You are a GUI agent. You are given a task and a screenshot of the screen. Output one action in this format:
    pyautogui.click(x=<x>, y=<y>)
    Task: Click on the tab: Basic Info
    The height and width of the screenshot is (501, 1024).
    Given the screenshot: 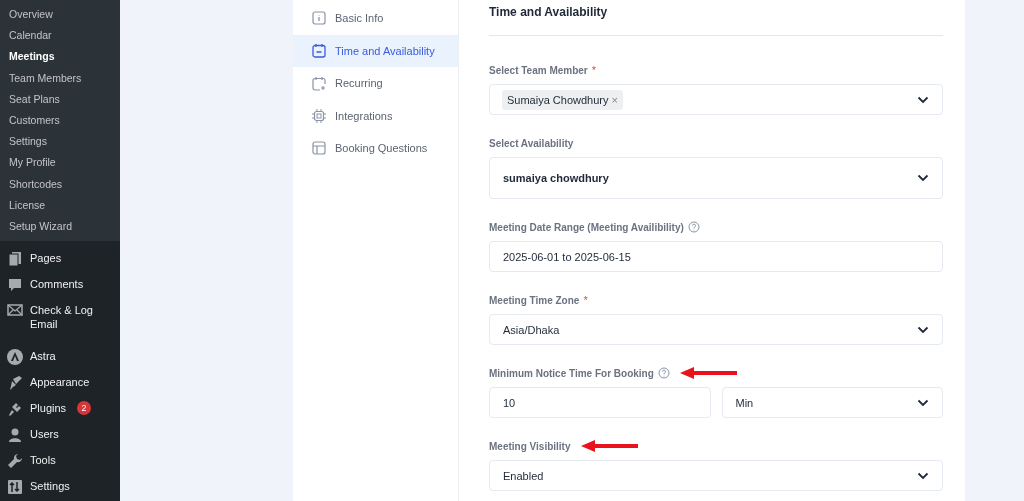 What is the action you would take?
    pyautogui.click(x=375, y=18)
    